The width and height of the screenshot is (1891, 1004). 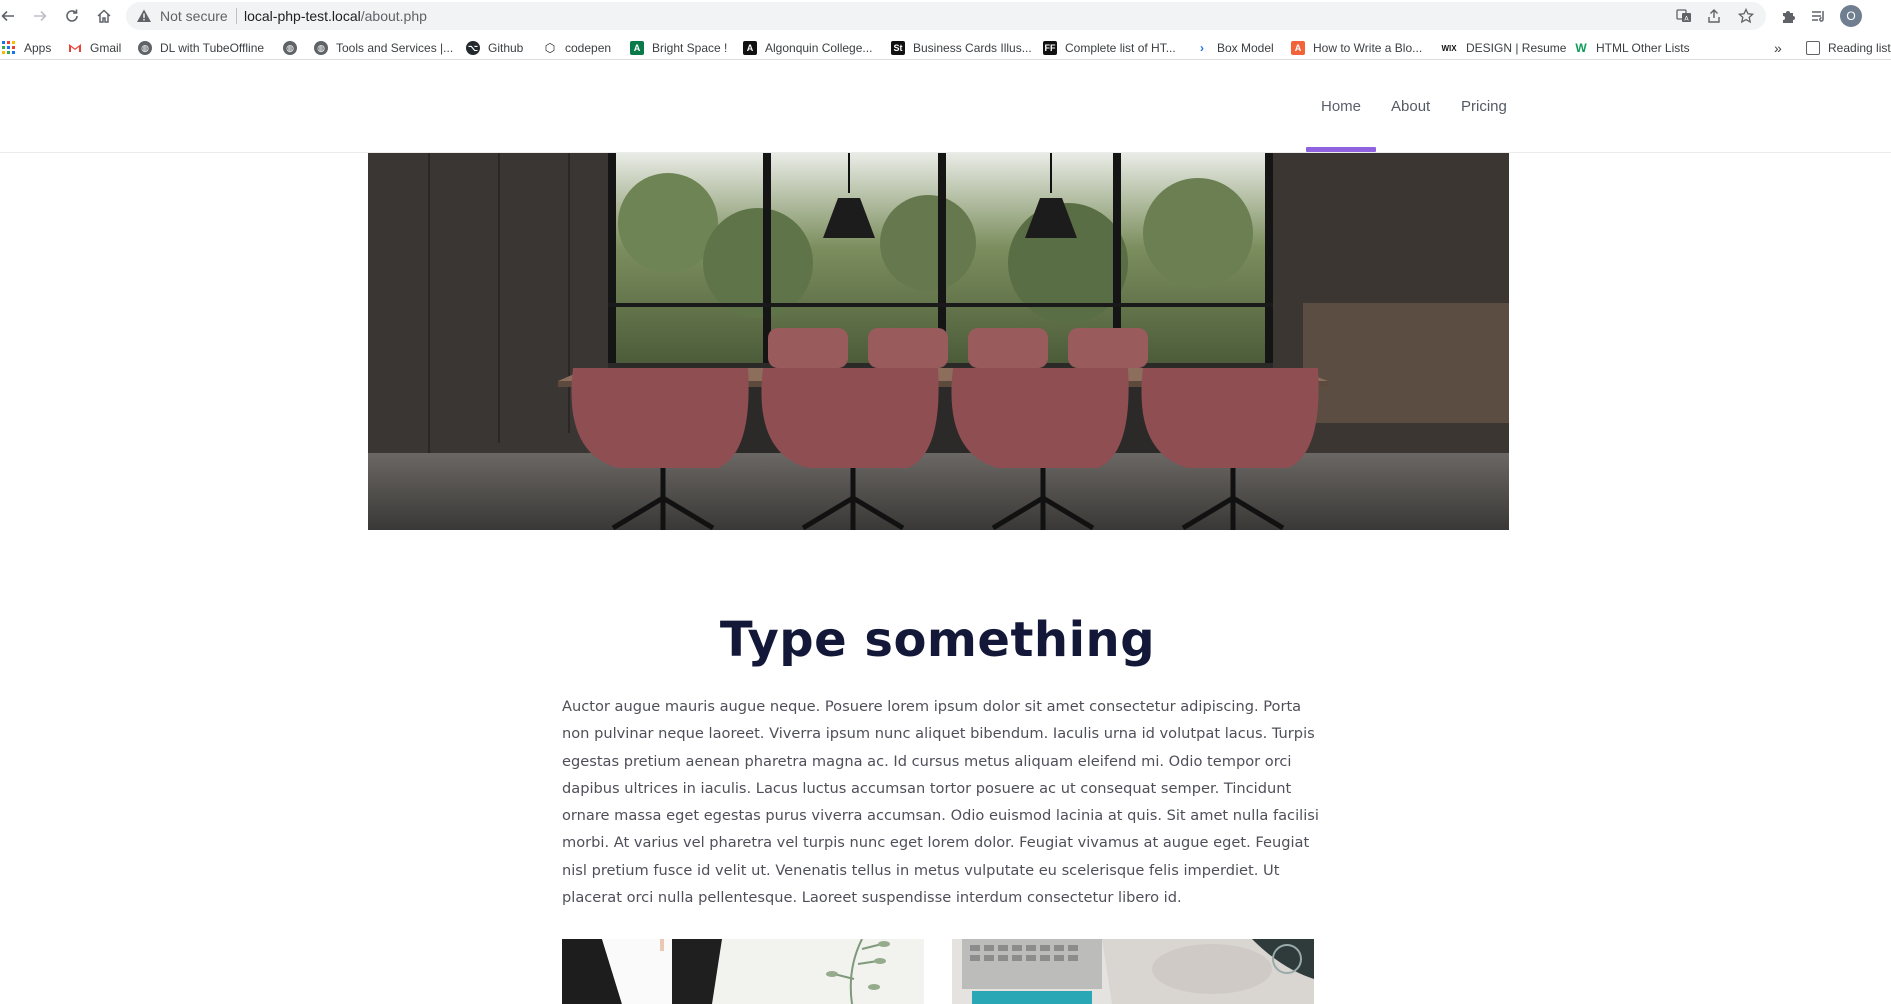 I want to click on share-icon, so click(x=1714, y=16).